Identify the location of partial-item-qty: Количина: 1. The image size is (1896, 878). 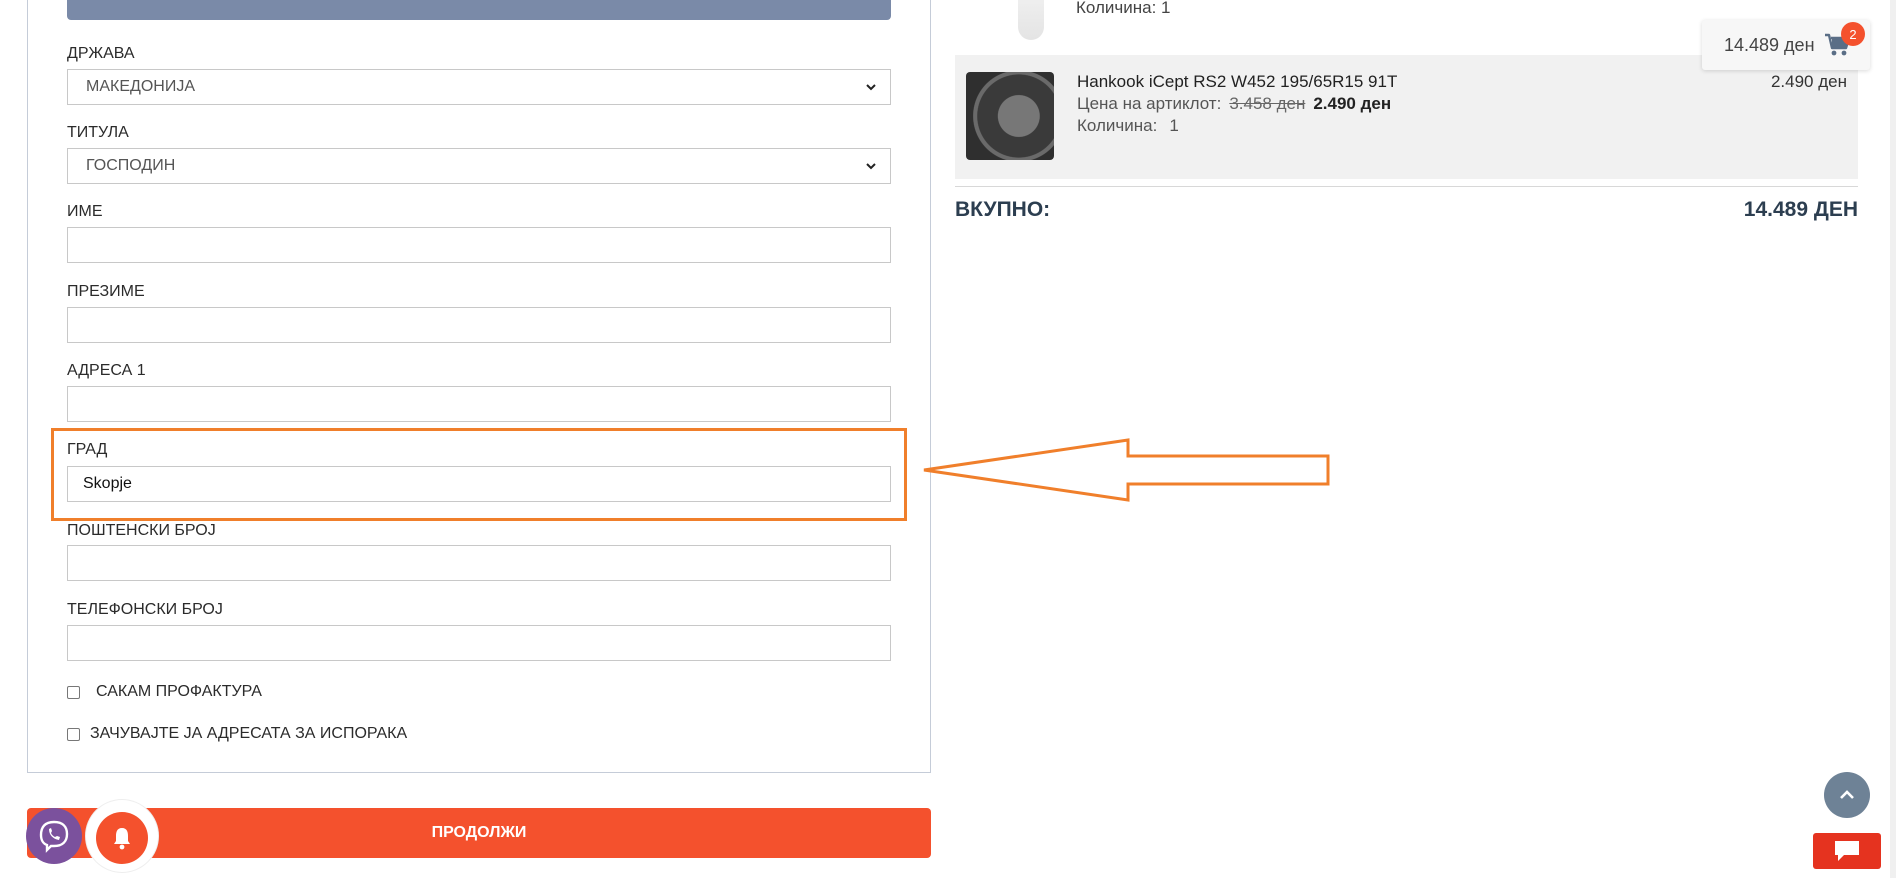
(1123, 8).